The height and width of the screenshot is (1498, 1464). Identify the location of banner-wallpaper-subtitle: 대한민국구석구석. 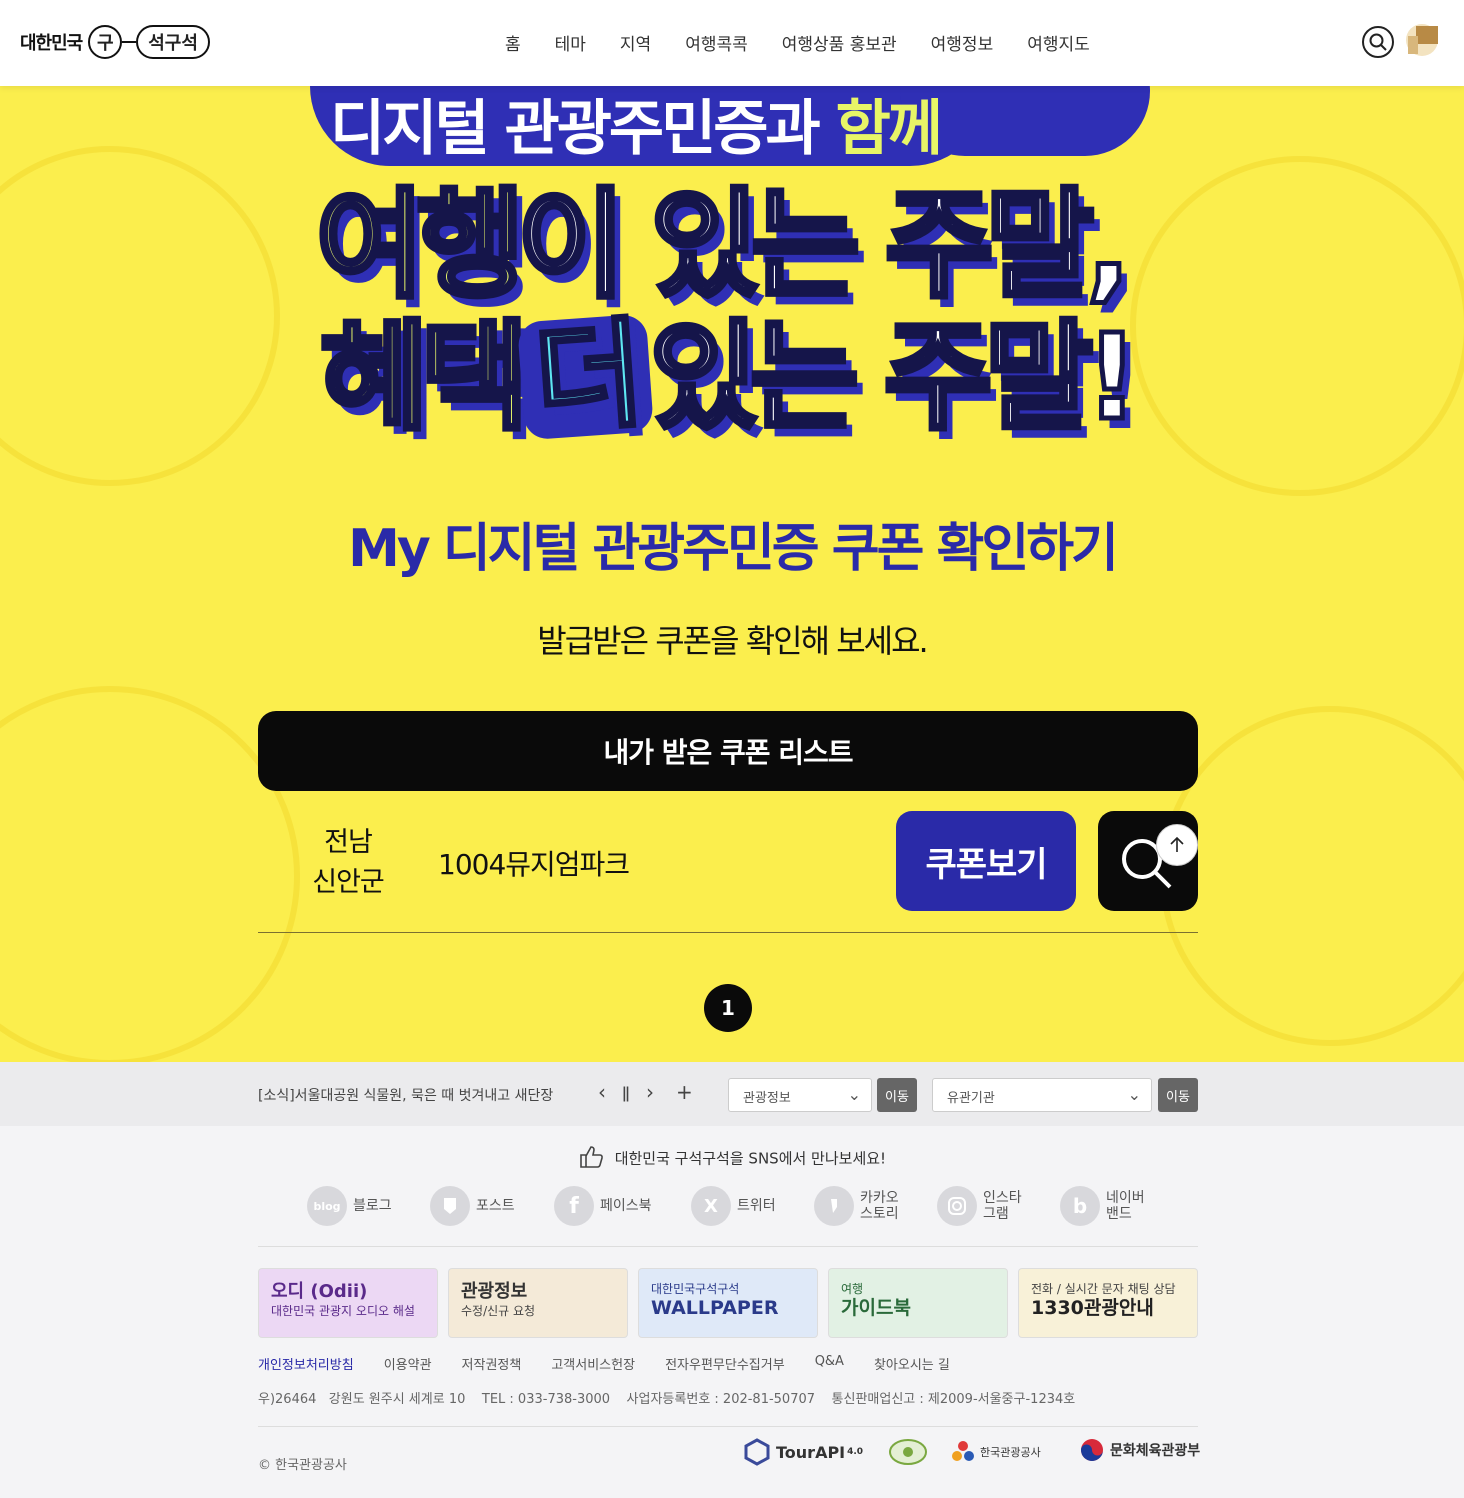
(695, 1289).